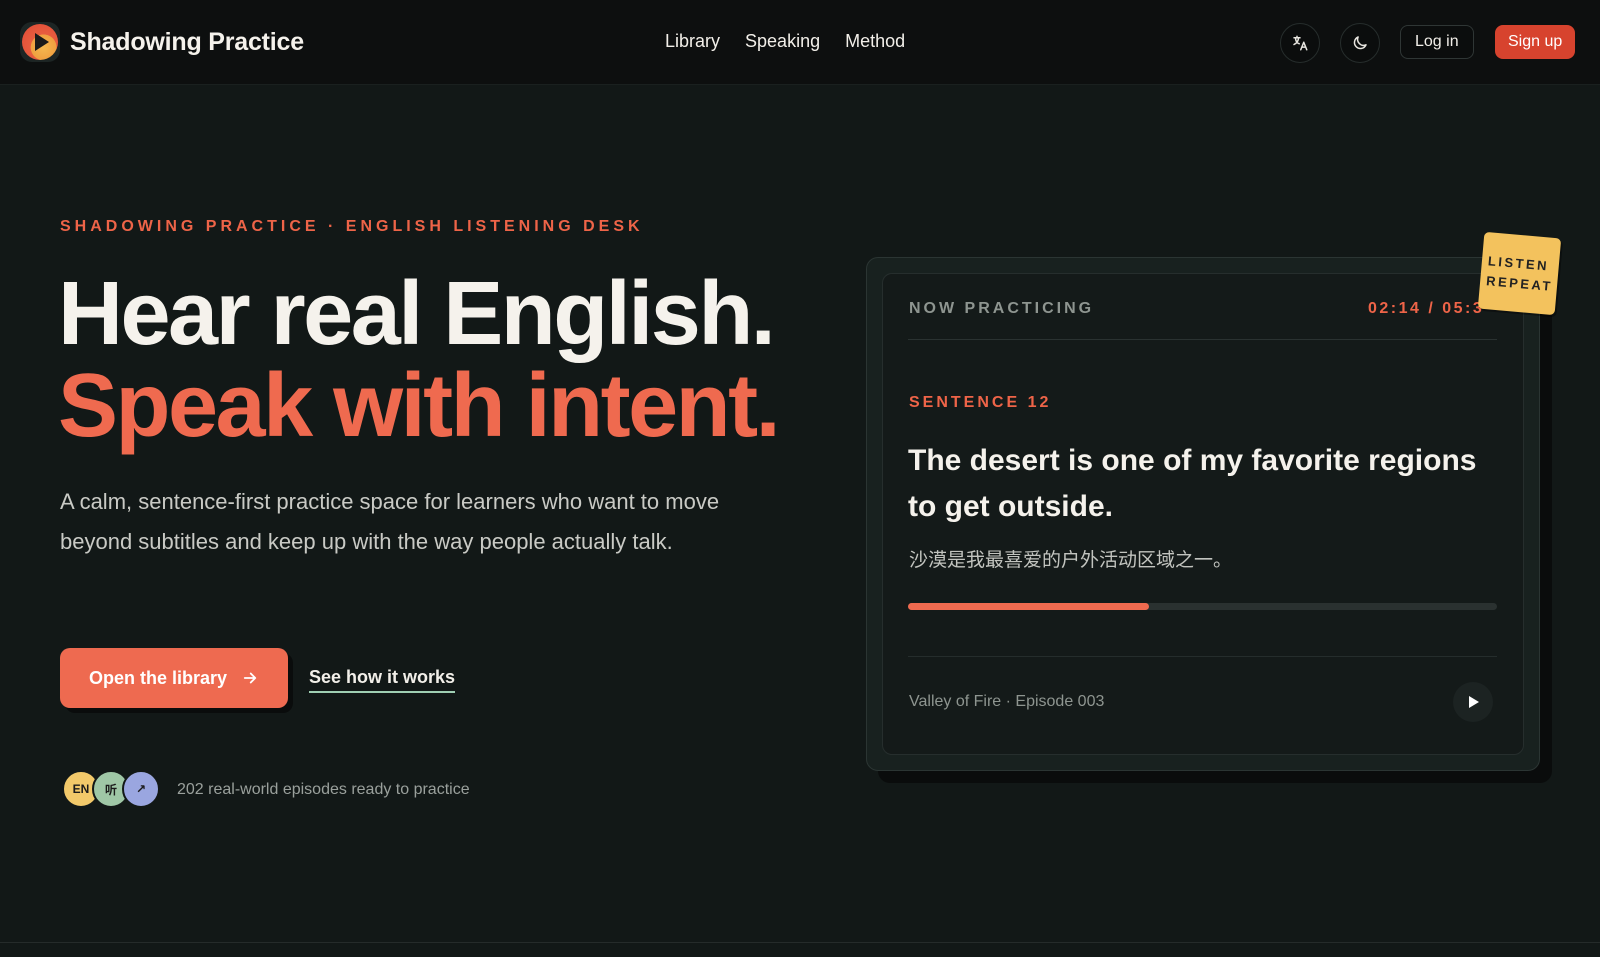  Describe the element at coordinates (692, 41) in the screenshot. I see `nav-item-library: Library` at that location.